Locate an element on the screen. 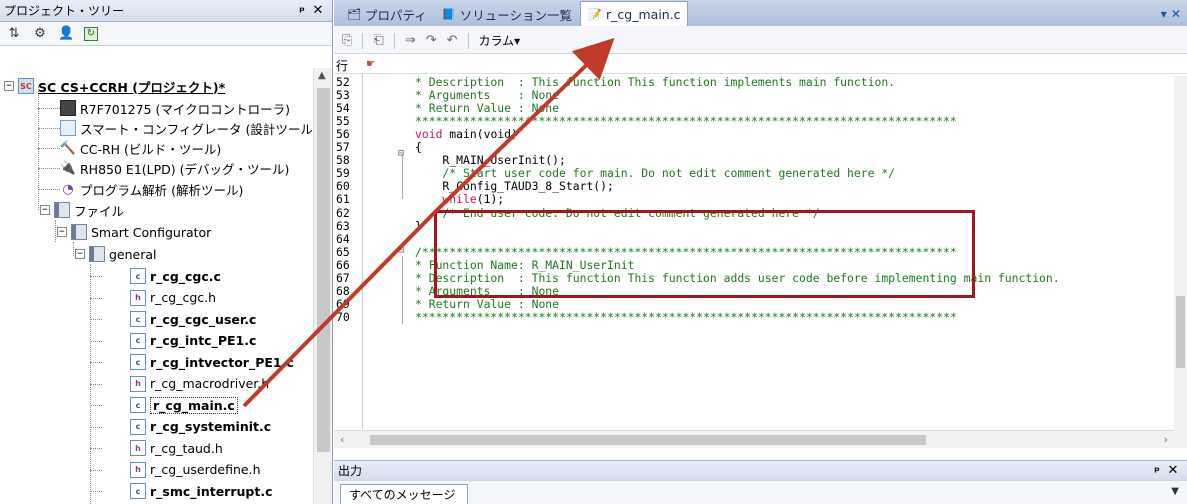 Image resolution: width=1187 pixels, height=504 pixels. sort-icon: ⇅ is located at coordinates (14, 33).